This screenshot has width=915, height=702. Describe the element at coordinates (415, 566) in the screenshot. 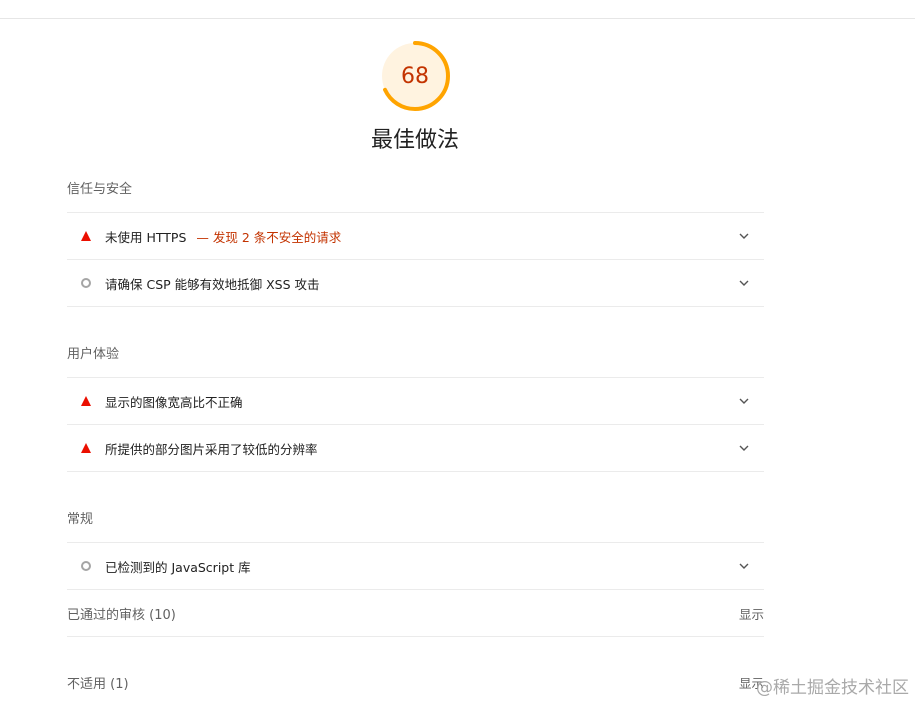

I see `audit-js-libraries: 已检测到的 JavaScript 库` at that location.